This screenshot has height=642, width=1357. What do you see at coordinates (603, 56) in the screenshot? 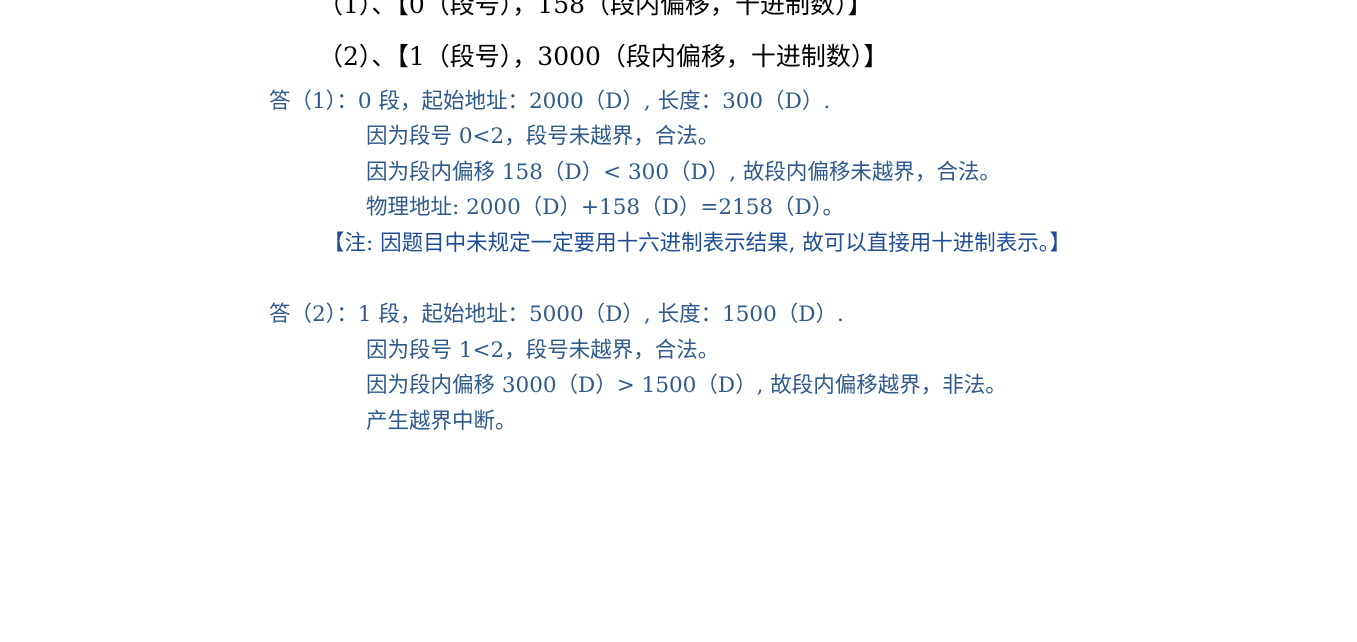
I see `question-item-2: （2）、【1（段号），3000（段内偏移，十进制数）】` at bounding box center [603, 56].